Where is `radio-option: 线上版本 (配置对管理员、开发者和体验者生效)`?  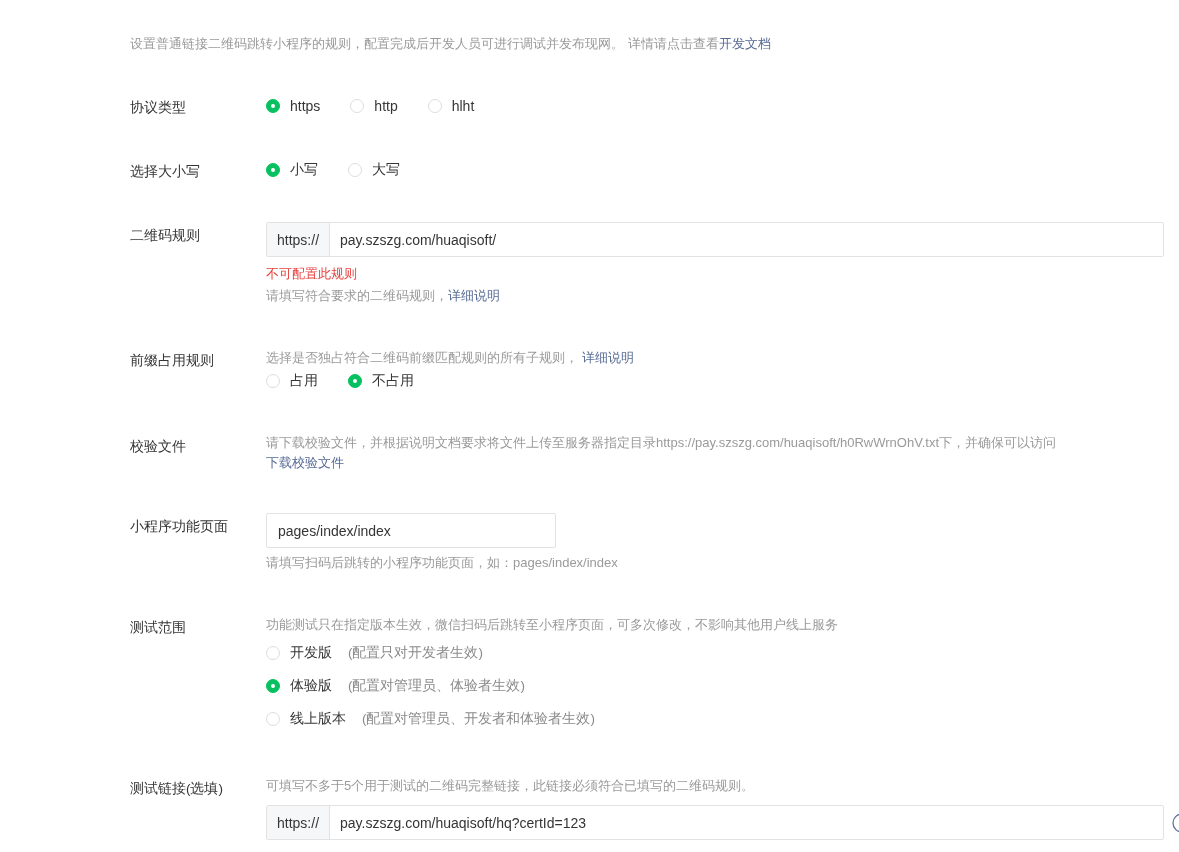 radio-option: 线上版本 (配置对管理员、开发者和体验者生效) is located at coordinates (722, 718).